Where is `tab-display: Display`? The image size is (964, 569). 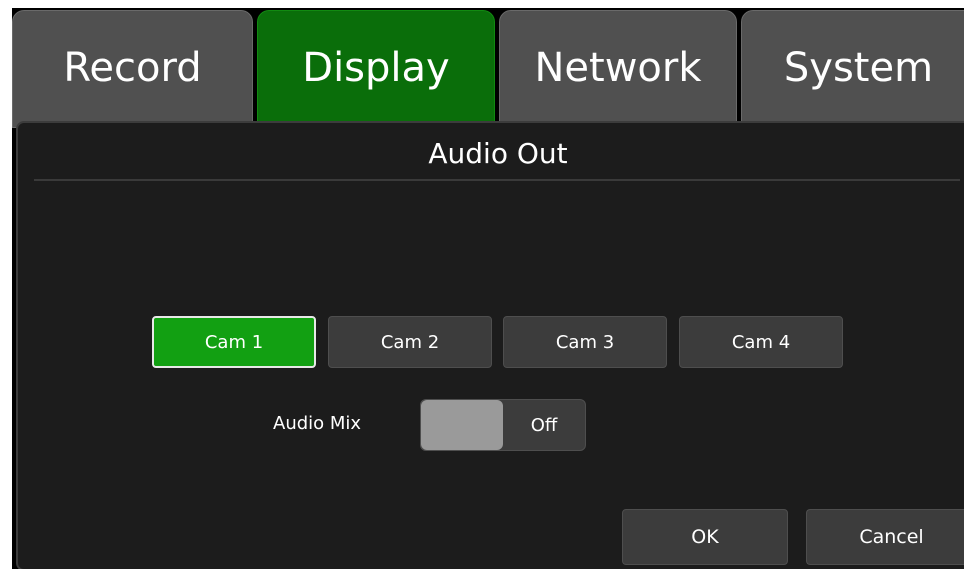 tab-display: Display is located at coordinates (376, 69).